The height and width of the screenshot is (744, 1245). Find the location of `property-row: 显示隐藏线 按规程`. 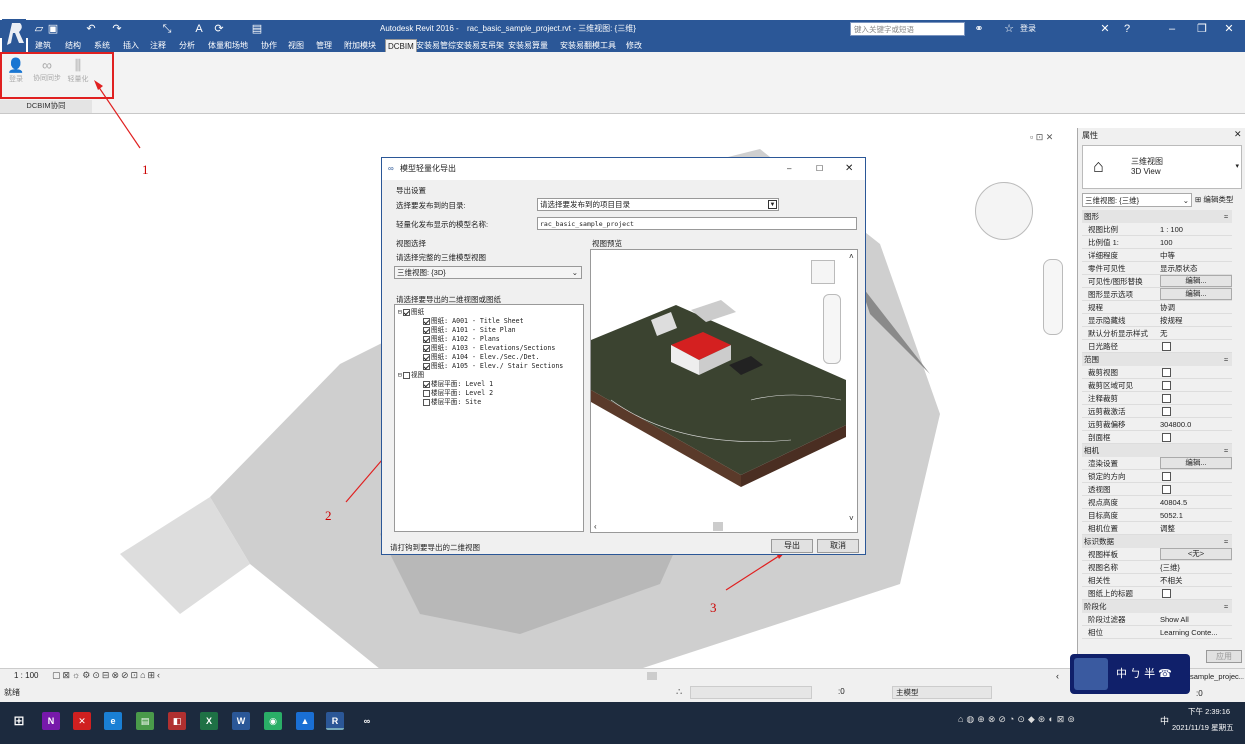

property-row: 显示隐藏线 按规程 is located at coordinates (1157, 320).